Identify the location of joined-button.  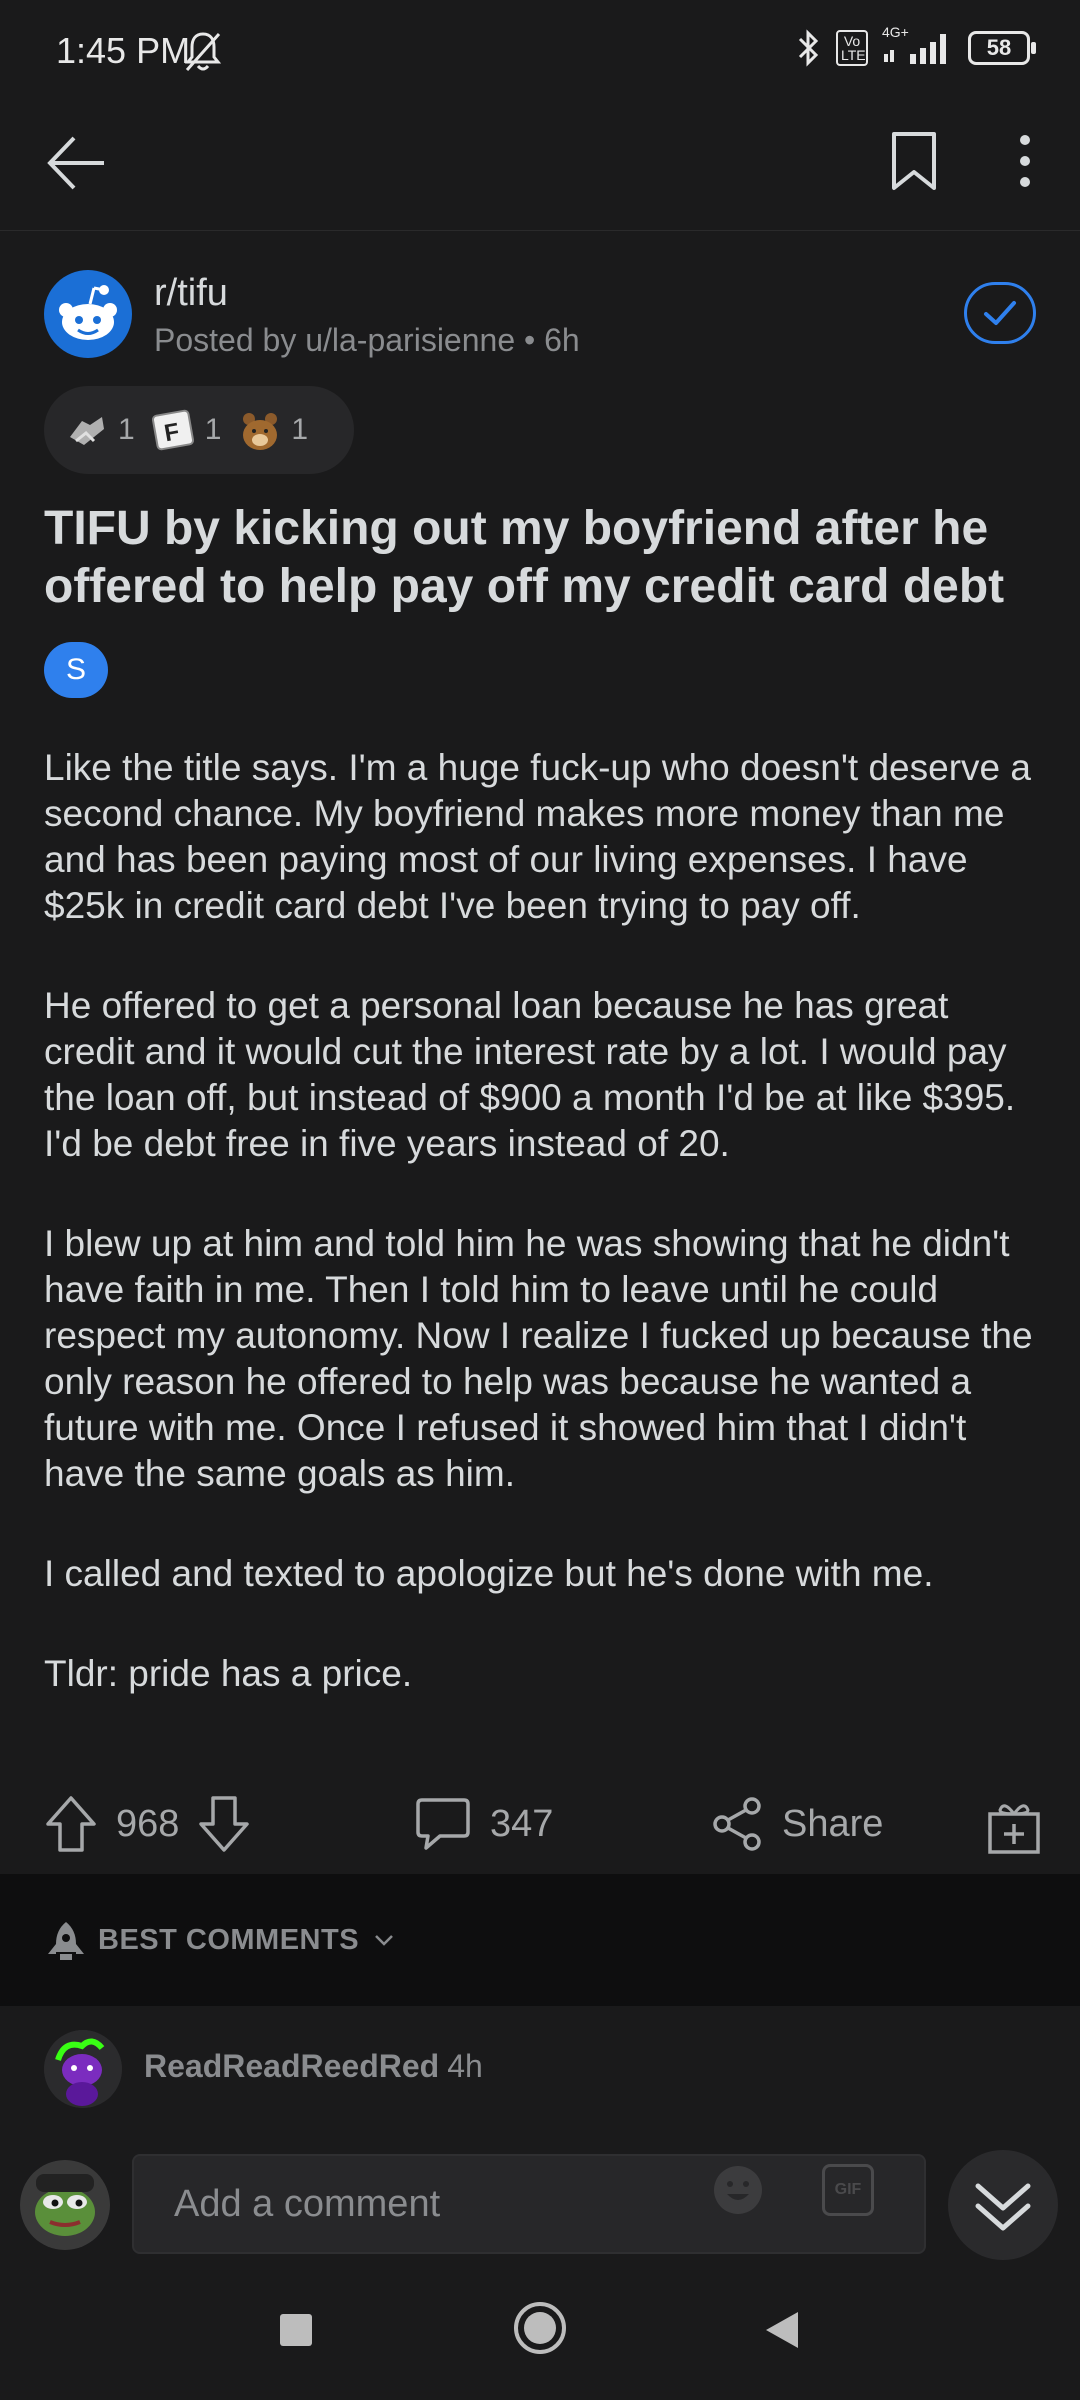
(1000, 313).